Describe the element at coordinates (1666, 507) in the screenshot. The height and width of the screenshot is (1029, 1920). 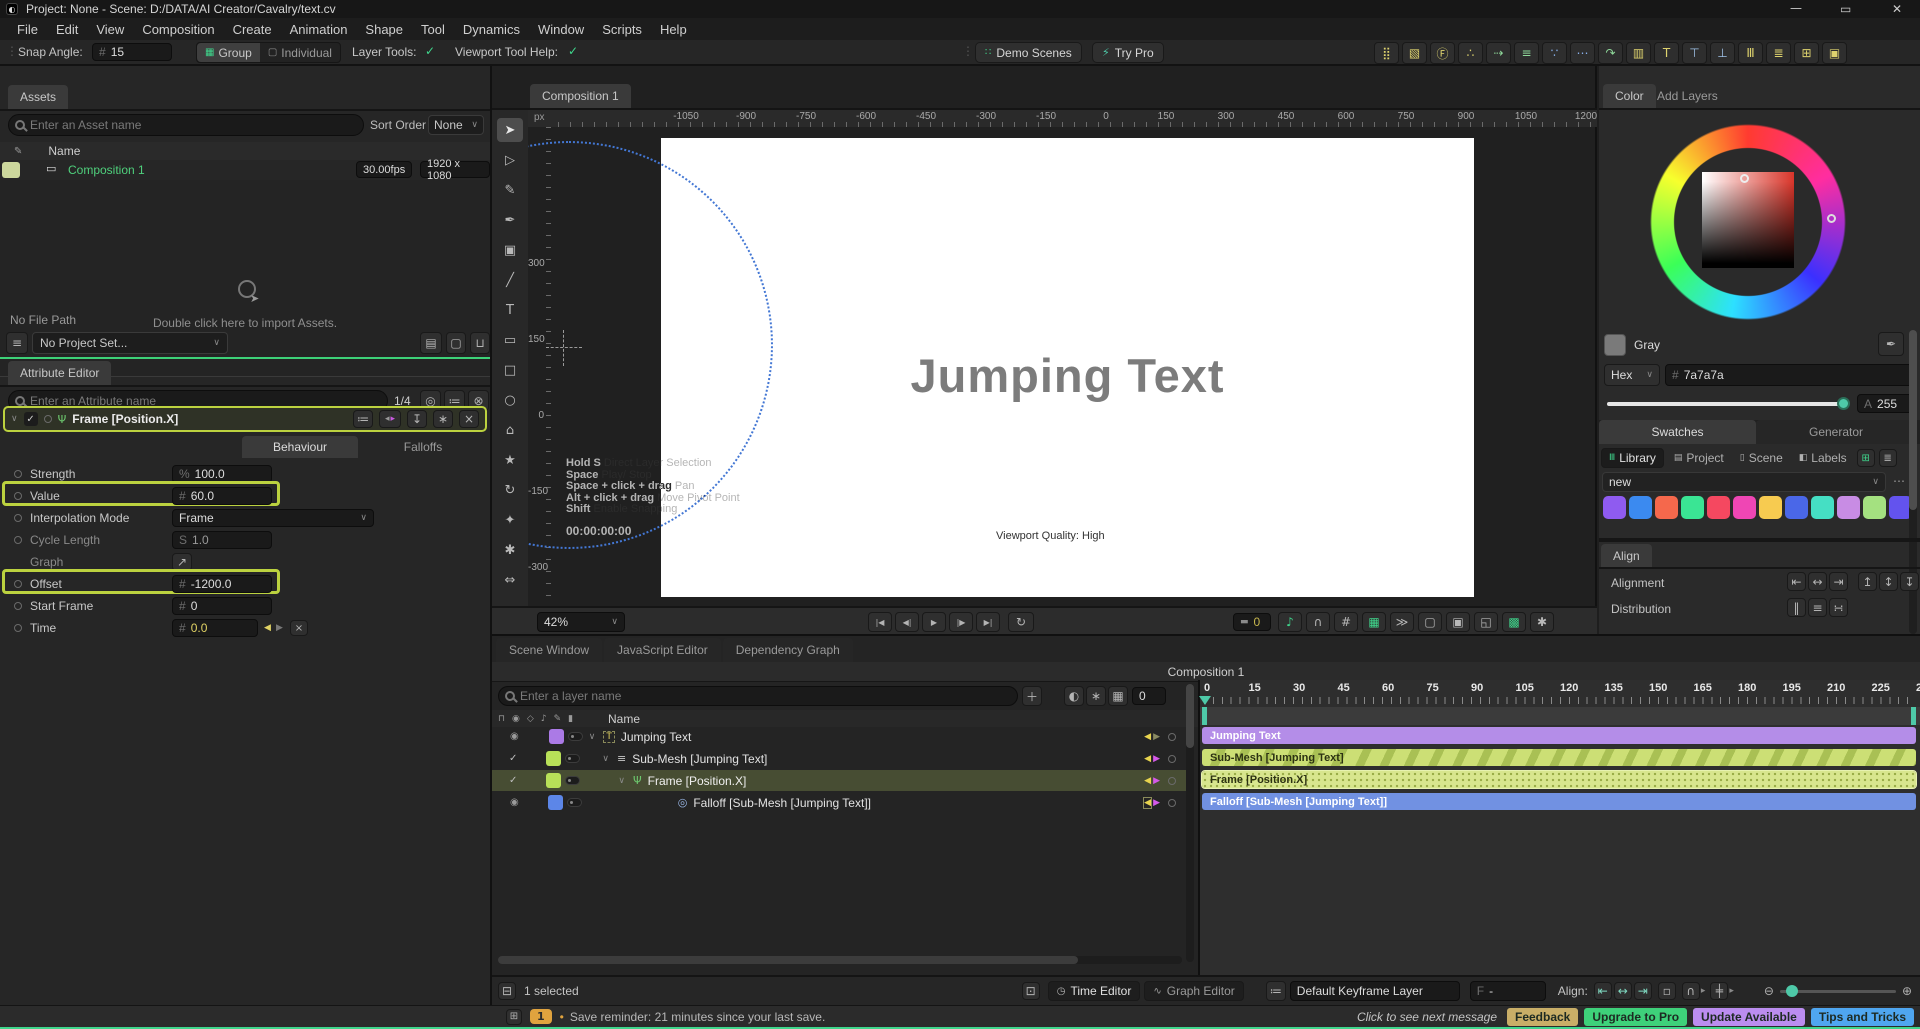
I see `palette-swatch` at that location.